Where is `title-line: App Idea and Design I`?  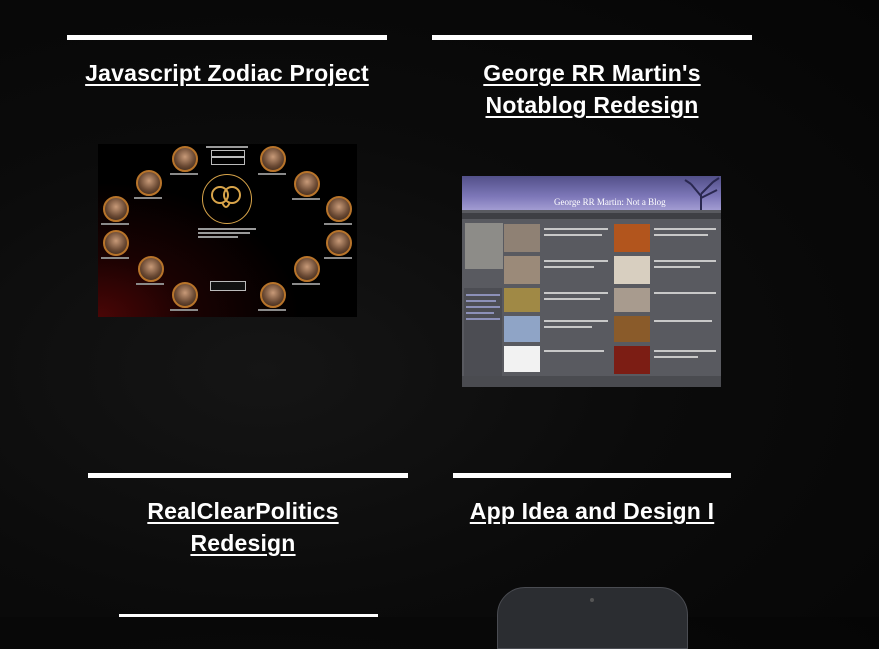
title-line: App Idea and Design I is located at coordinates (592, 511).